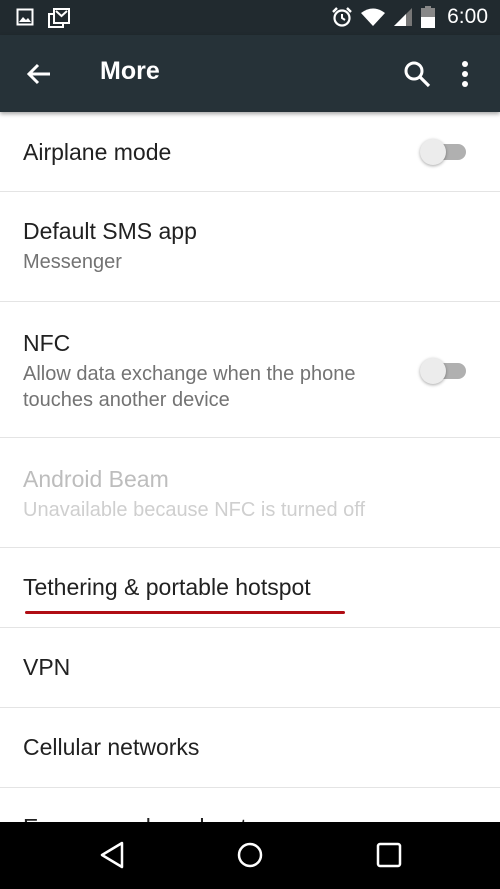 The width and height of the screenshot is (500, 889). What do you see at coordinates (428, 17) in the screenshot?
I see `battery-icon` at bounding box center [428, 17].